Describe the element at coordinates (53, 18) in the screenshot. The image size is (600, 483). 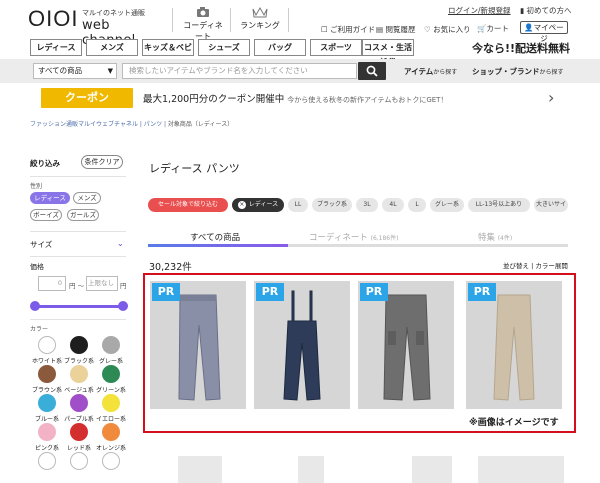
I see `logo-mark: OIOI` at that location.